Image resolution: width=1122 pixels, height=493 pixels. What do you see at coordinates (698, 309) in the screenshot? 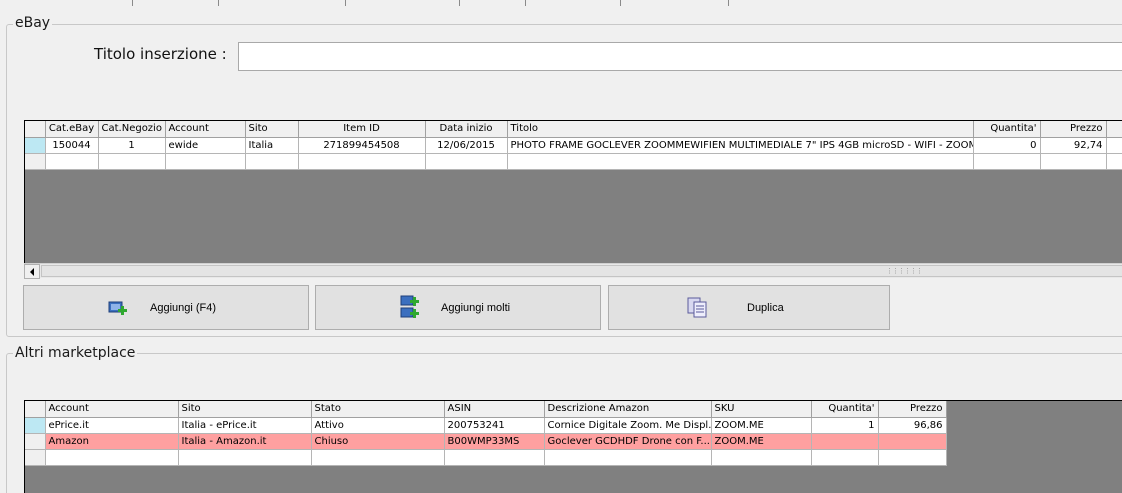
I see `duplicate-icon` at bounding box center [698, 309].